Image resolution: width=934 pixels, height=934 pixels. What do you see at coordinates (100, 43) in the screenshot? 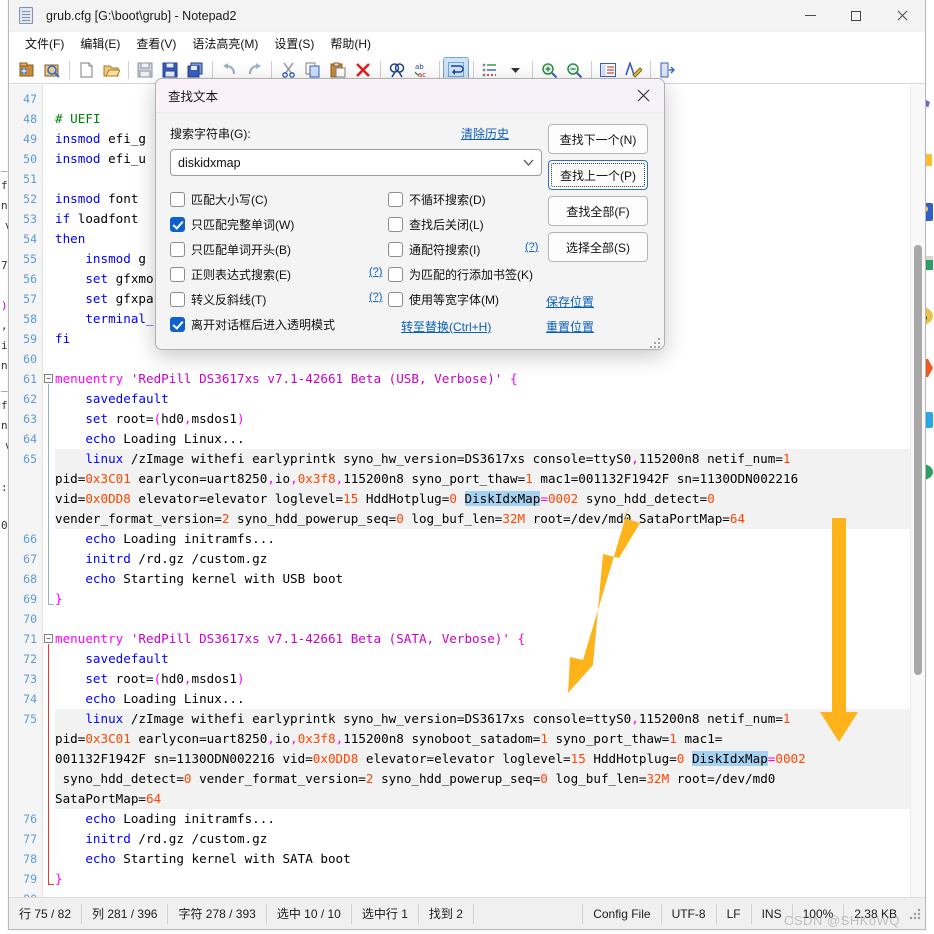
I see `menu-edit: 编辑(E)` at bounding box center [100, 43].